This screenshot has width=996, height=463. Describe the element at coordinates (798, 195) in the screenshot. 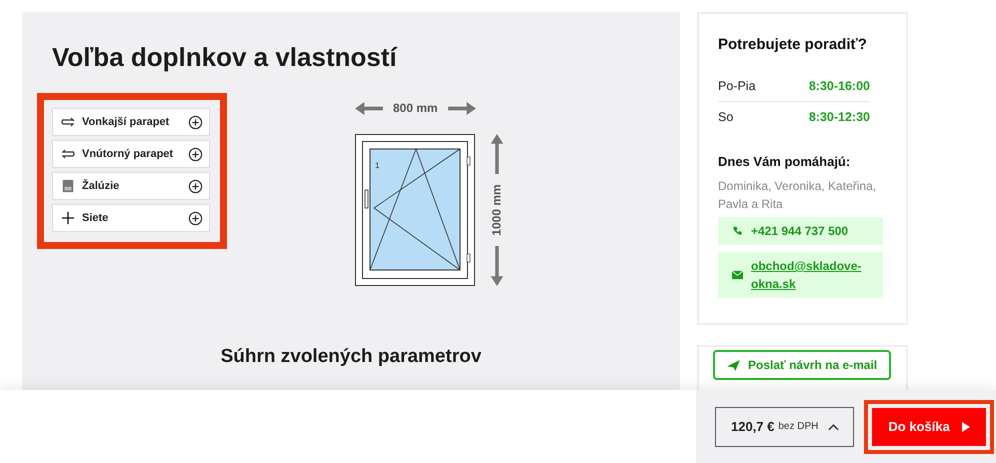

I see `team-names: Dominika, Veronika, Kateřina, Pavla a Rita` at that location.